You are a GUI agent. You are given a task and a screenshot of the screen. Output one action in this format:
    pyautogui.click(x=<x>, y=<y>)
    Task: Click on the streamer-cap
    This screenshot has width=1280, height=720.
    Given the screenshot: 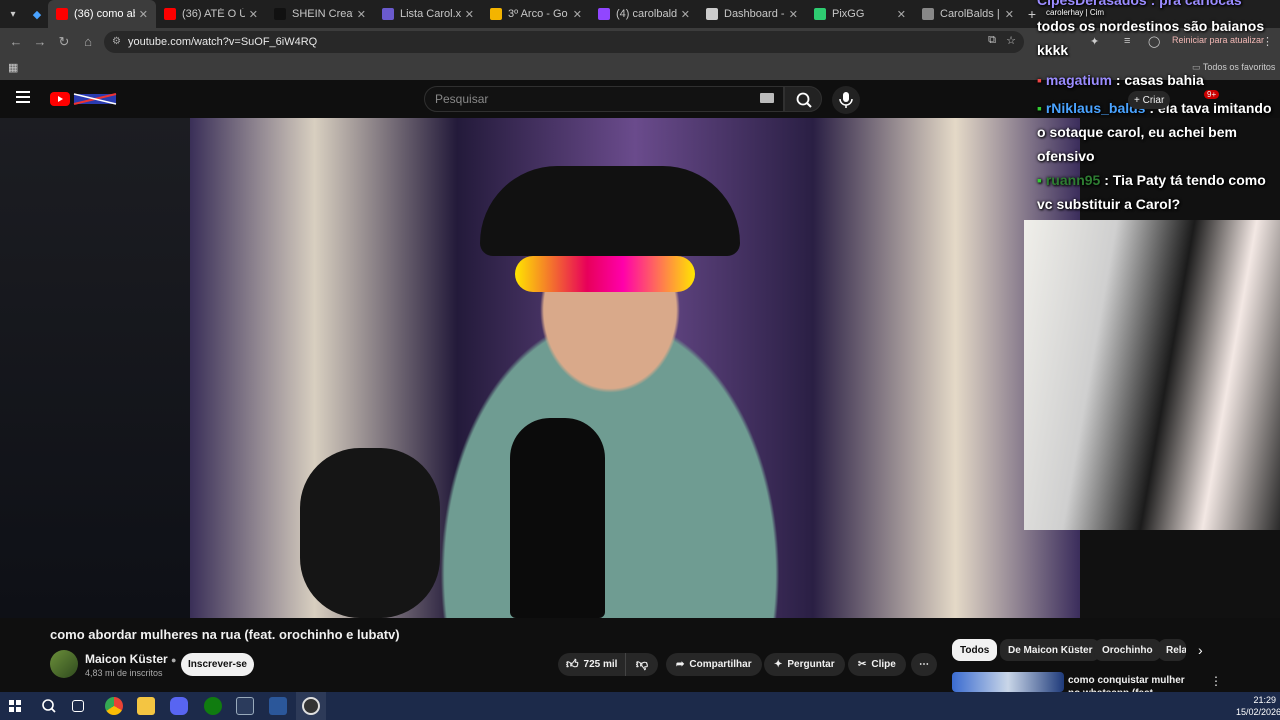 What is the action you would take?
    pyautogui.click(x=610, y=211)
    